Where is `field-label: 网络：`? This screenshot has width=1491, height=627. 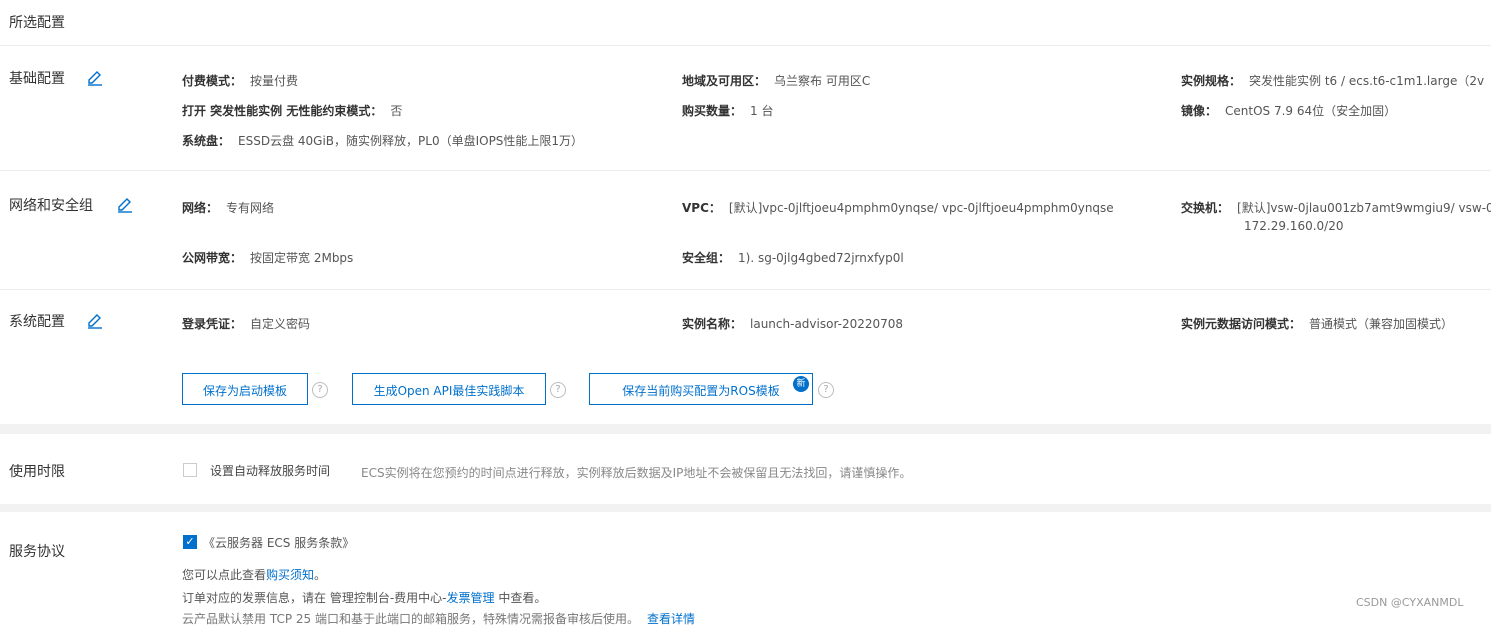 field-label: 网络： is located at coordinates (200, 208).